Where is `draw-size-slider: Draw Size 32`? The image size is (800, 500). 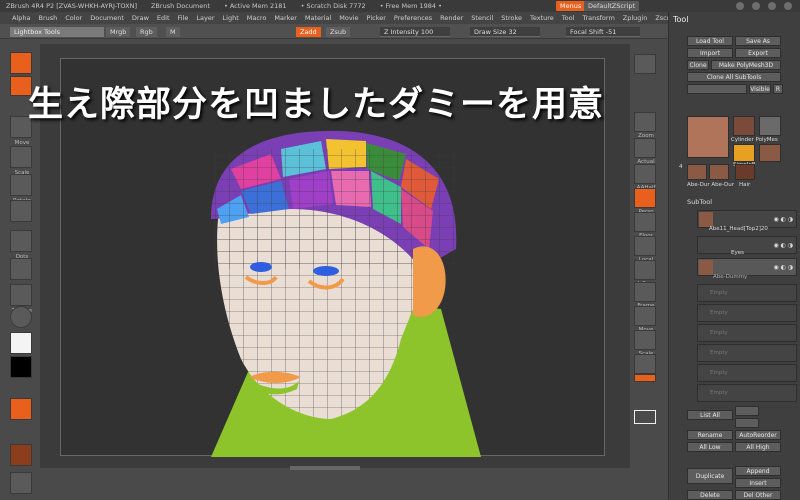
draw-size-slider: Draw Size 32 is located at coordinates (505, 32).